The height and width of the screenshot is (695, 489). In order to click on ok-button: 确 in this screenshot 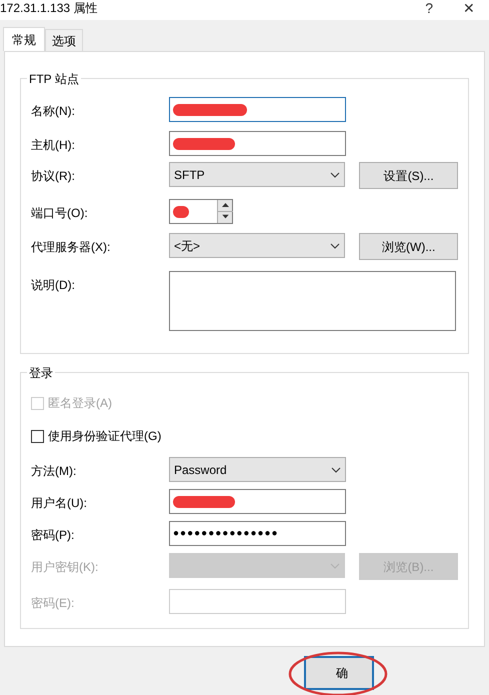, I will do `click(339, 673)`.